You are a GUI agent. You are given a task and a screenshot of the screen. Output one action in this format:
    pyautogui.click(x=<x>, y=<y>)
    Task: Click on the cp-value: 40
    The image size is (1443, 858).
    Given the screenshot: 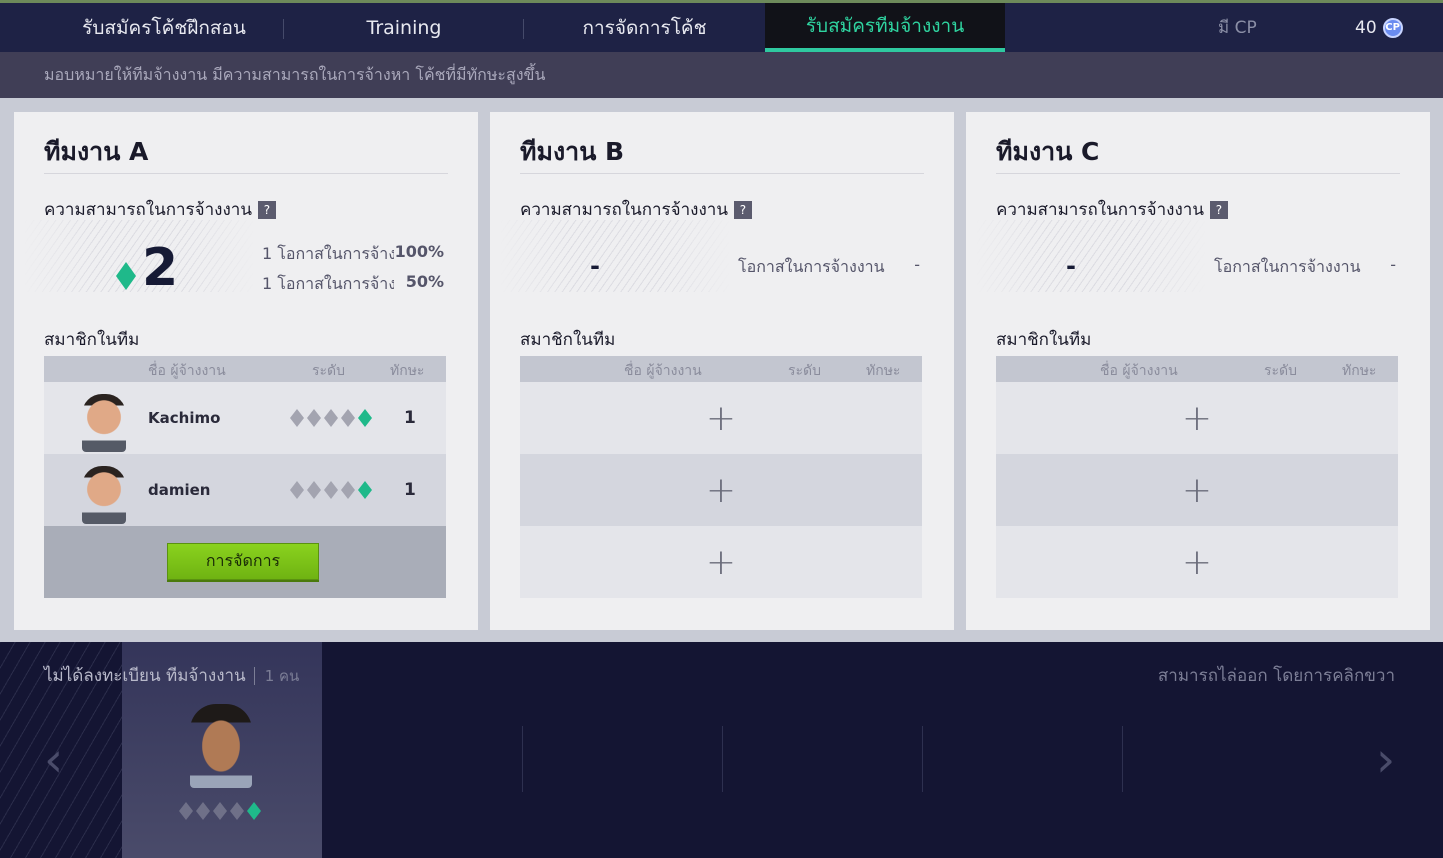 What is the action you would take?
    pyautogui.click(x=1366, y=27)
    